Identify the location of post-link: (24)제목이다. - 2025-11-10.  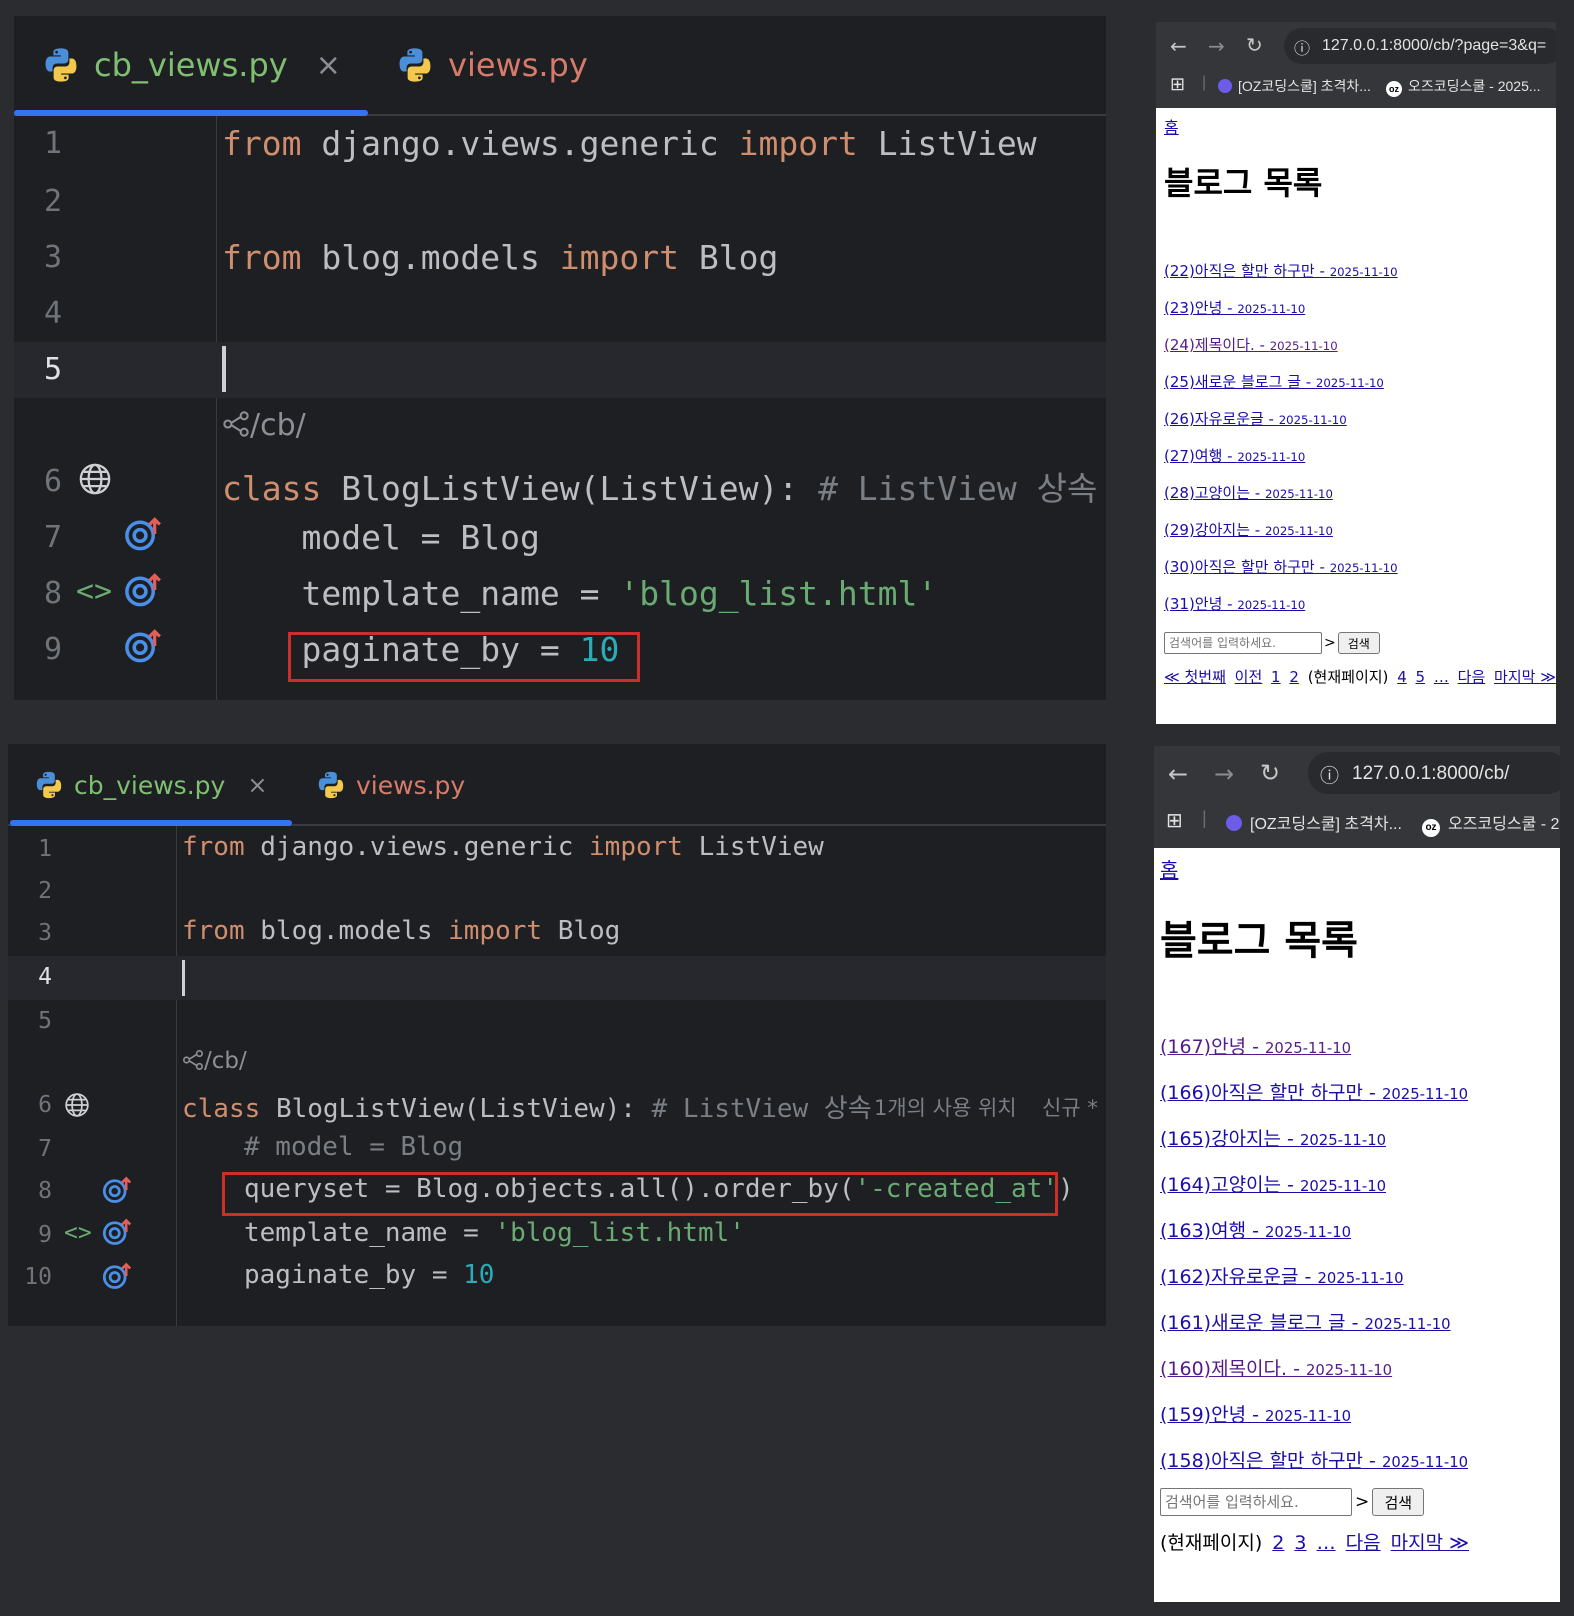
(1251, 345).